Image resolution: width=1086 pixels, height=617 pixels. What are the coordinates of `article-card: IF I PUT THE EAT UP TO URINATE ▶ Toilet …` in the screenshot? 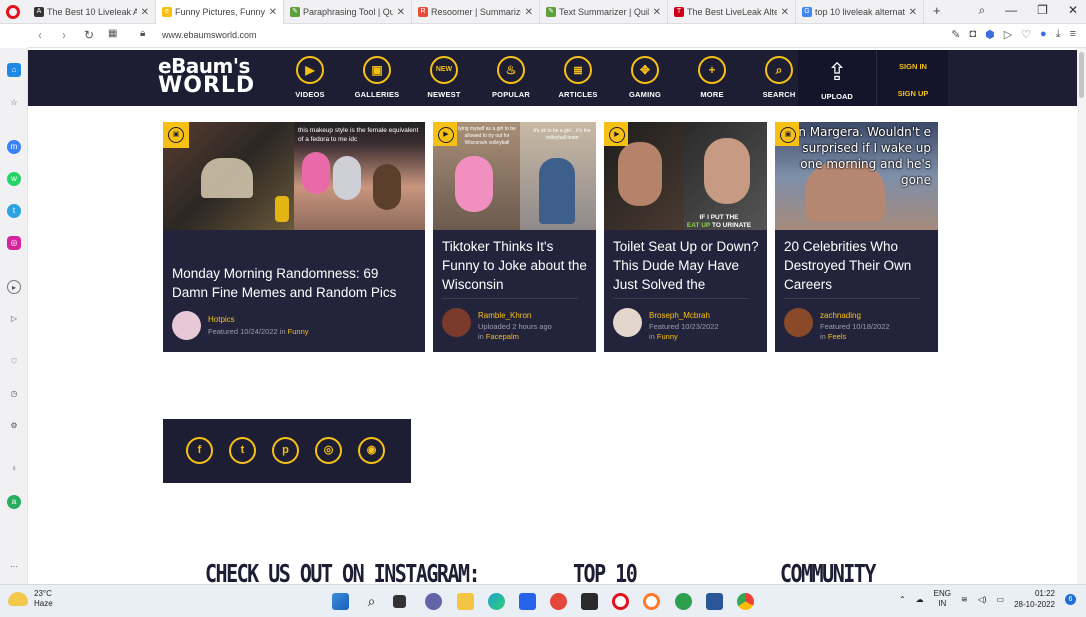 It's located at (685, 237).